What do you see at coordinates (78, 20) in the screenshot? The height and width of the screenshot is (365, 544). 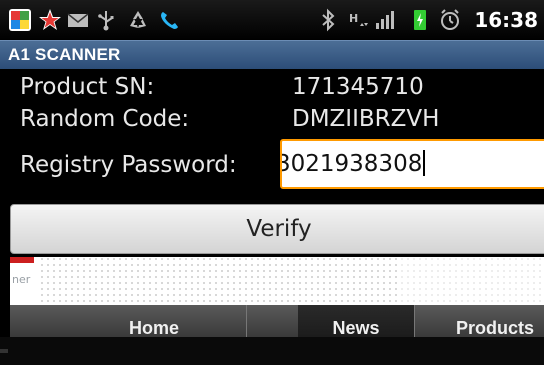 I see `mail-icon` at bounding box center [78, 20].